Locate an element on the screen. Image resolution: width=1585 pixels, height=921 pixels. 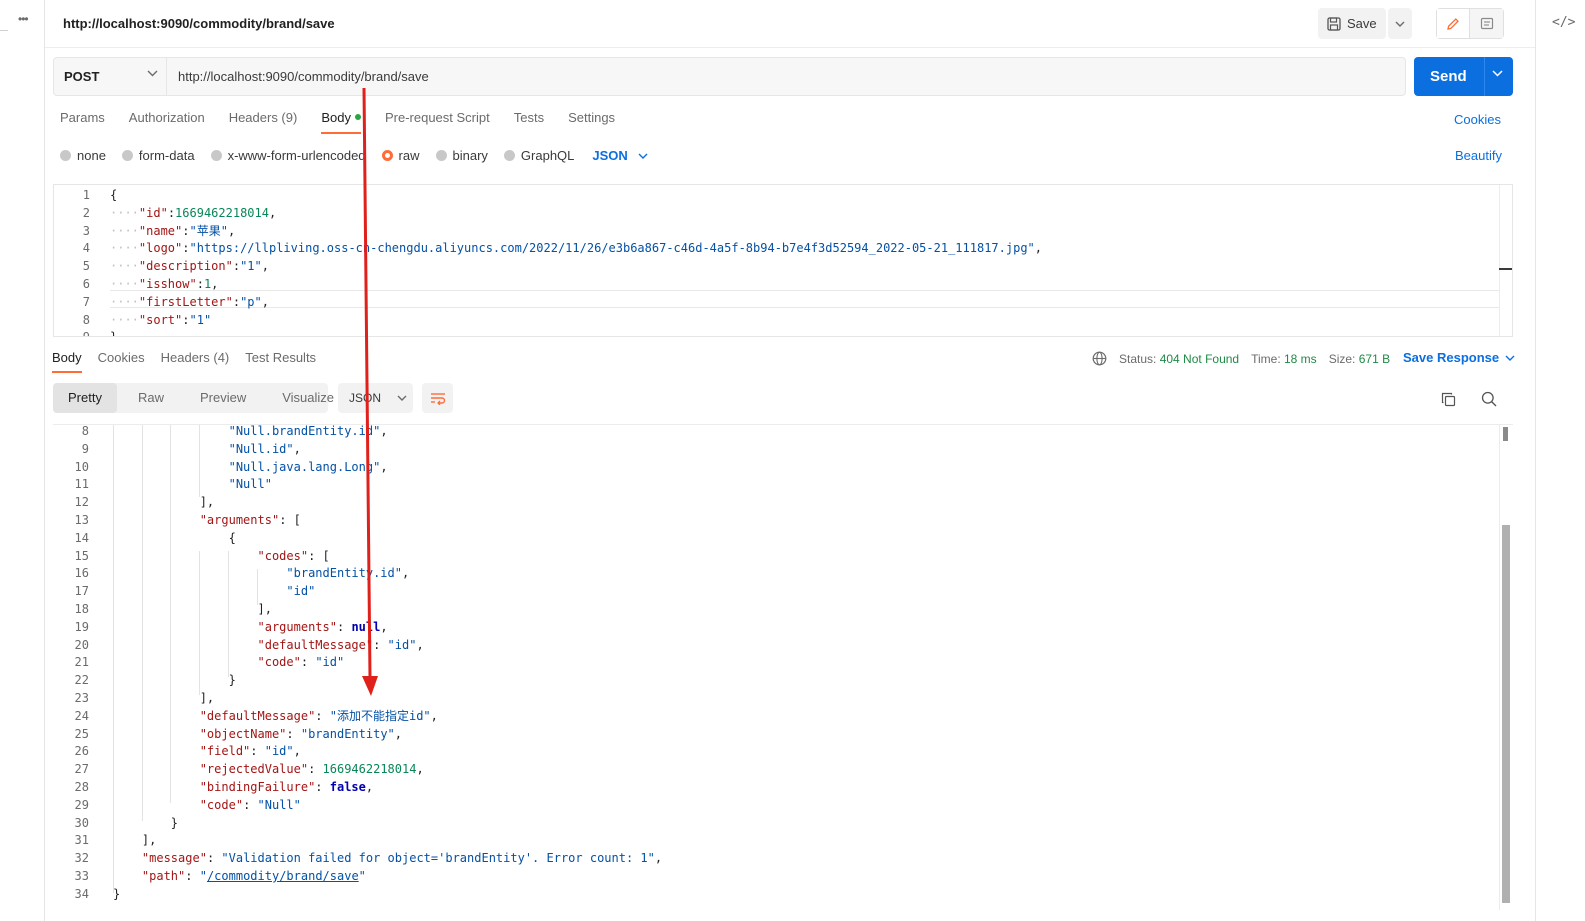
status-label: Status: is located at coordinates (1138, 358).